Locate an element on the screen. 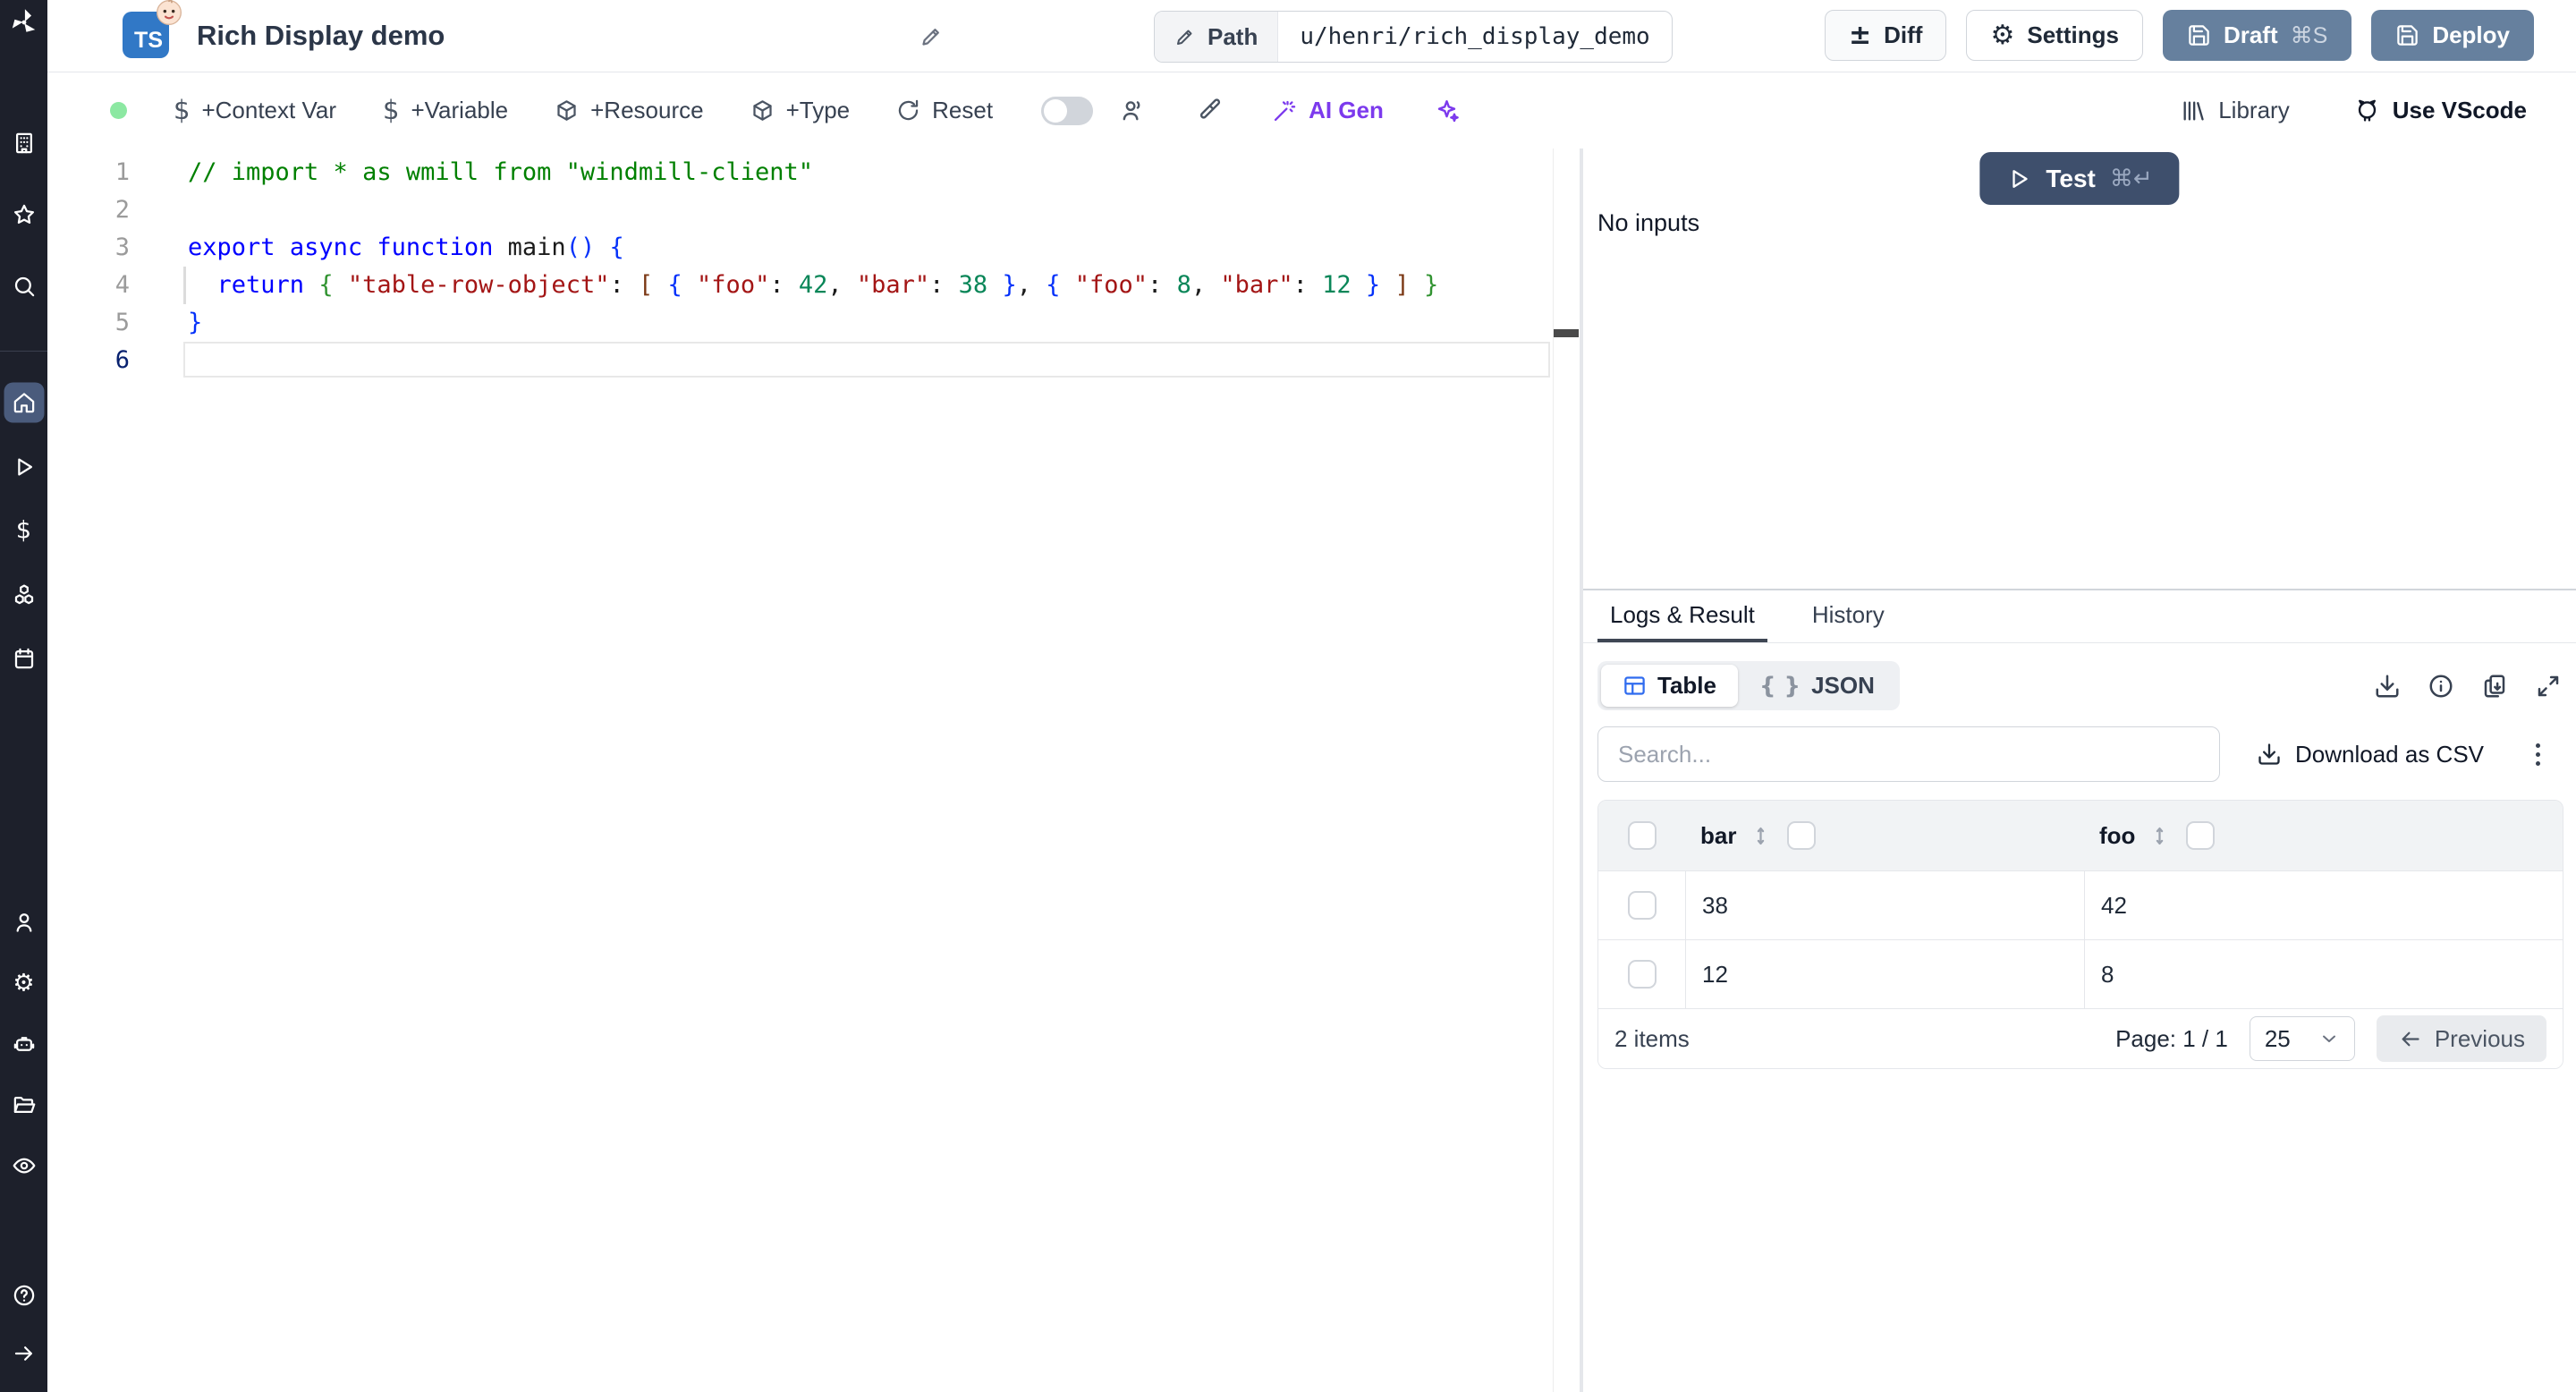 The image size is (2576, 1392). package-icon is located at coordinates (762, 110).